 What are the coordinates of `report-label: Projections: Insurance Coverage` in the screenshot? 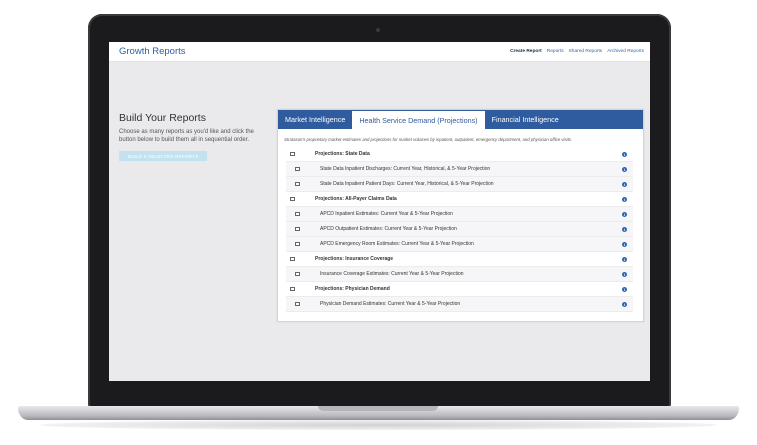 It's located at (354, 259).